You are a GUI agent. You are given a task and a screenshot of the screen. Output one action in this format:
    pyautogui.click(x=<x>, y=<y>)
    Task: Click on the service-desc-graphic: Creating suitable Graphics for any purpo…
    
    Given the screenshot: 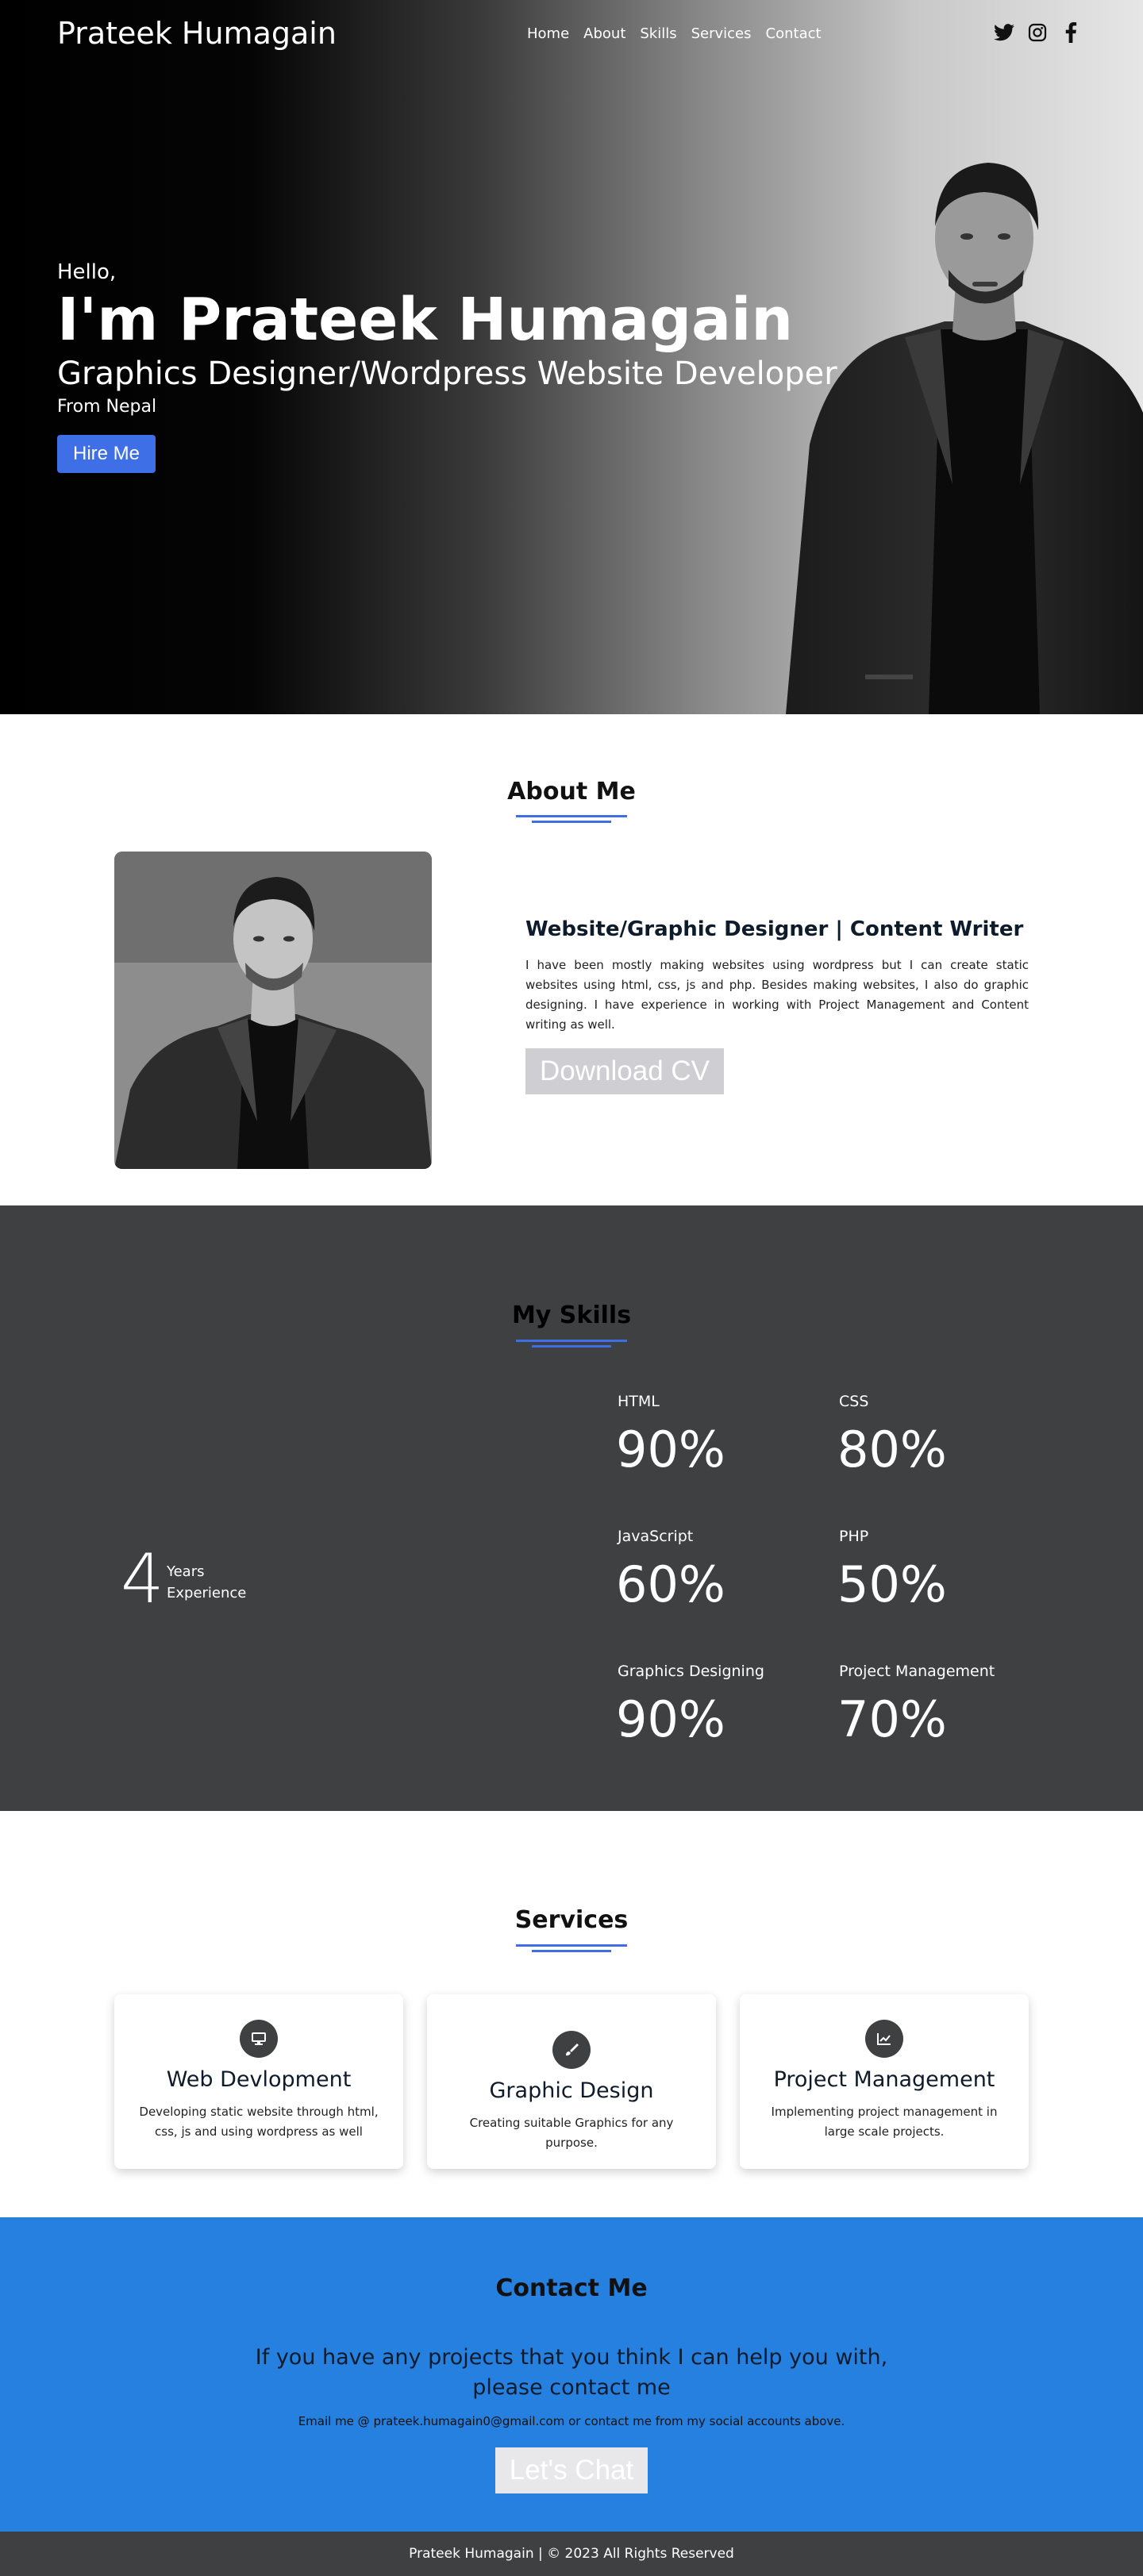 What is the action you would take?
    pyautogui.click(x=571, y=2133)
    